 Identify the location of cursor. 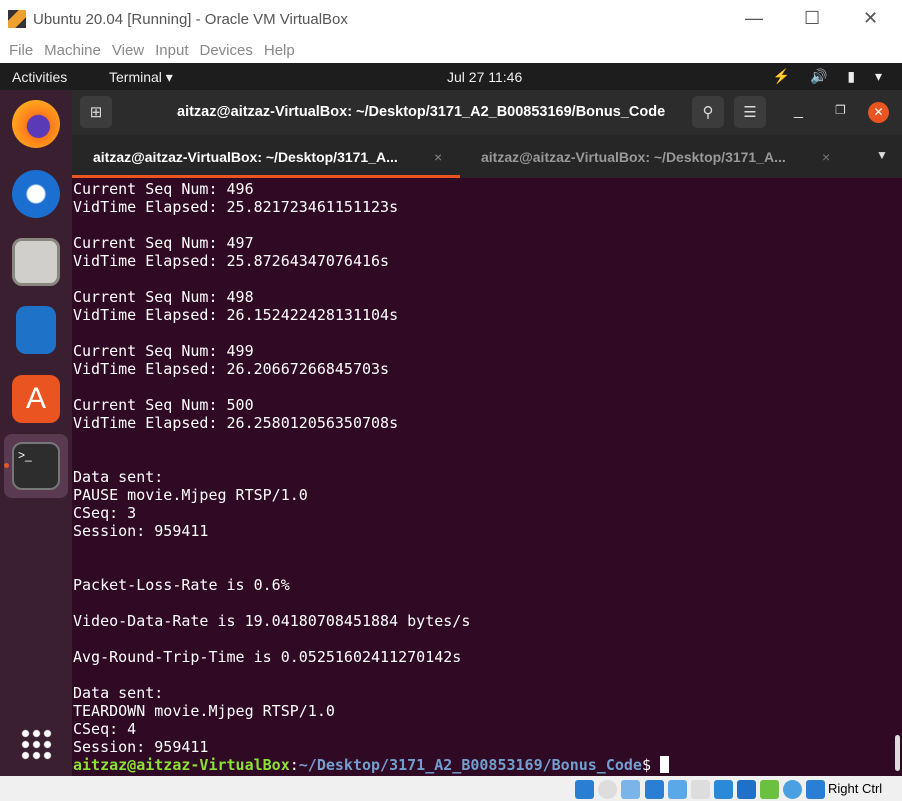
(664, 764).